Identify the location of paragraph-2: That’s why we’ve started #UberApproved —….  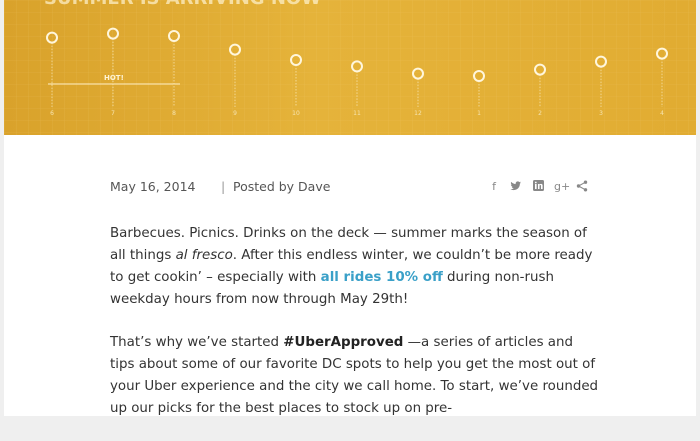
(354, 375).